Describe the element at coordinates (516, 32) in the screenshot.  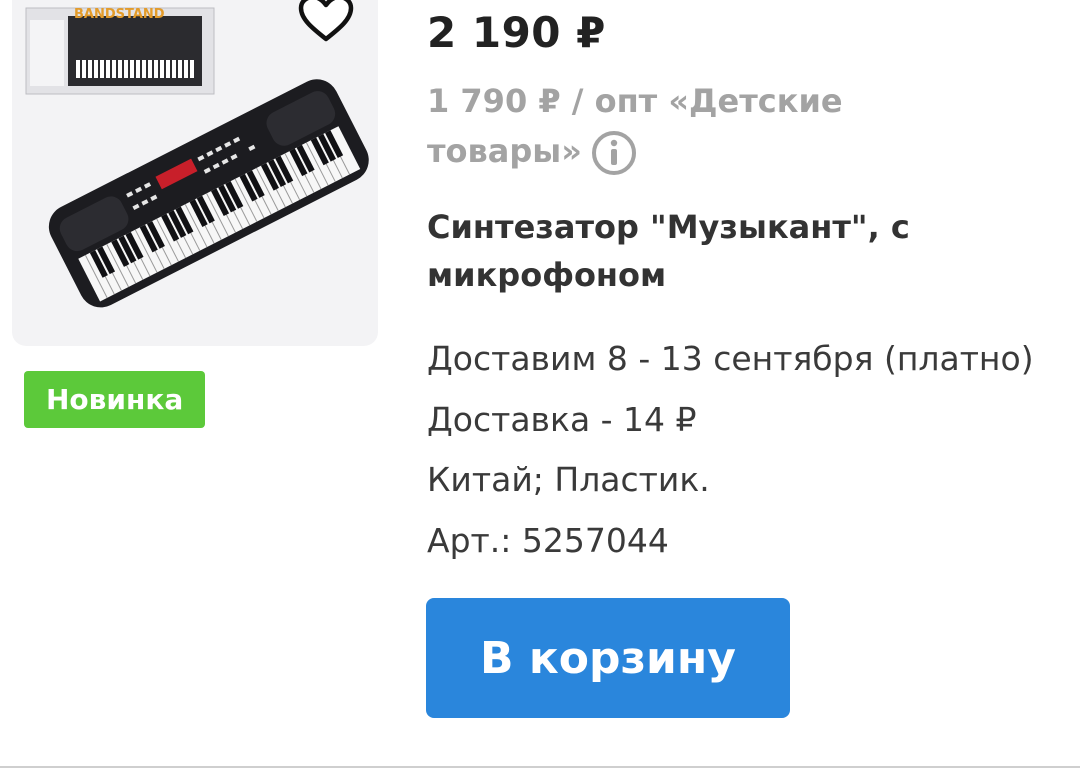
I see `price: 2 190 ₽` at that location.